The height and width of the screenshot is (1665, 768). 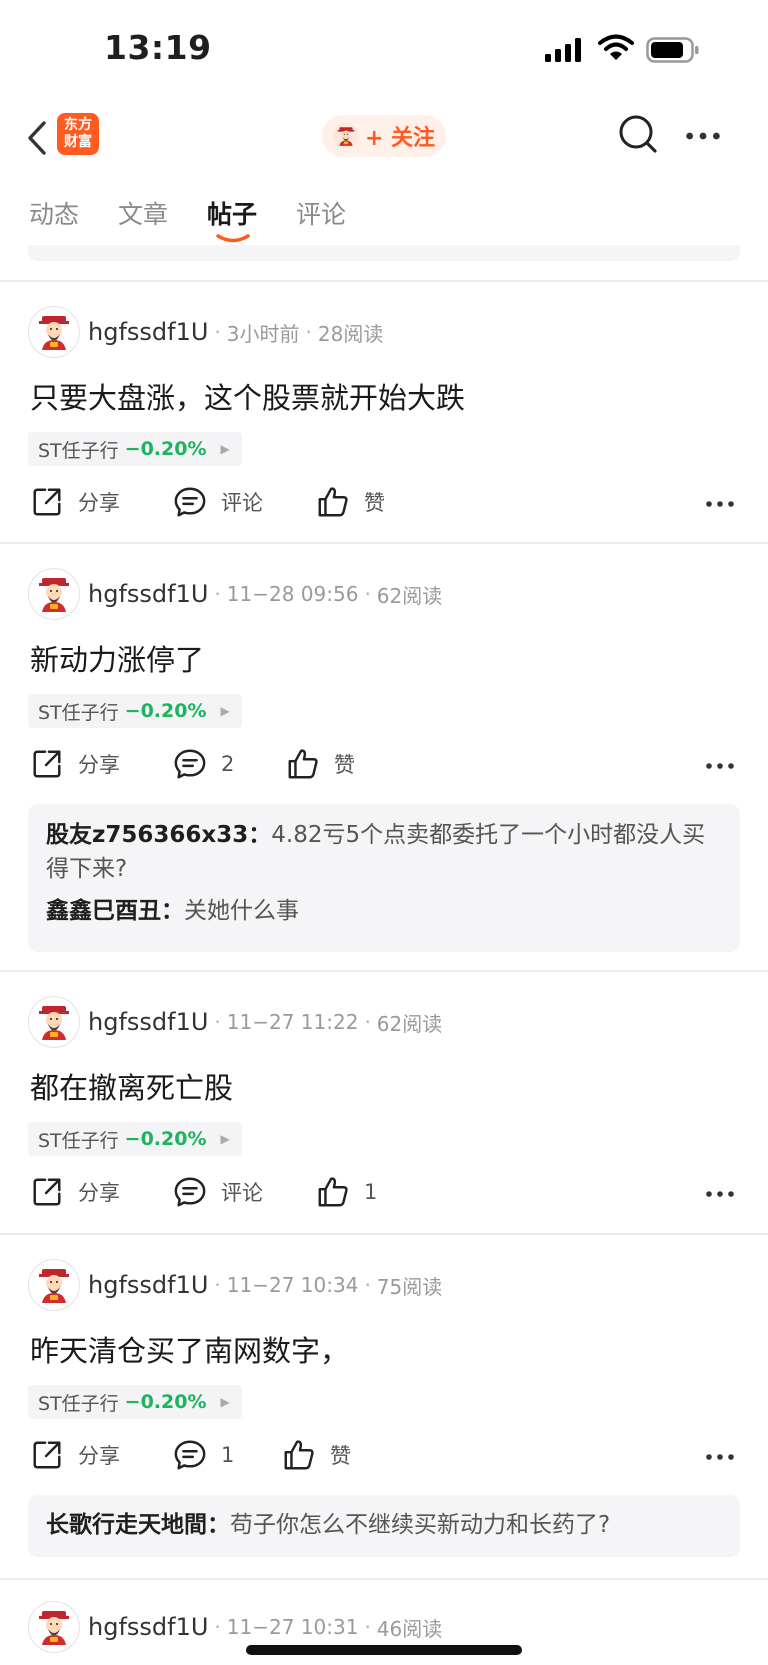 What do you see at coordinates (384, 253) in the screenshot?
I see `pinned-card-edge` at bounding box center [384, 253].